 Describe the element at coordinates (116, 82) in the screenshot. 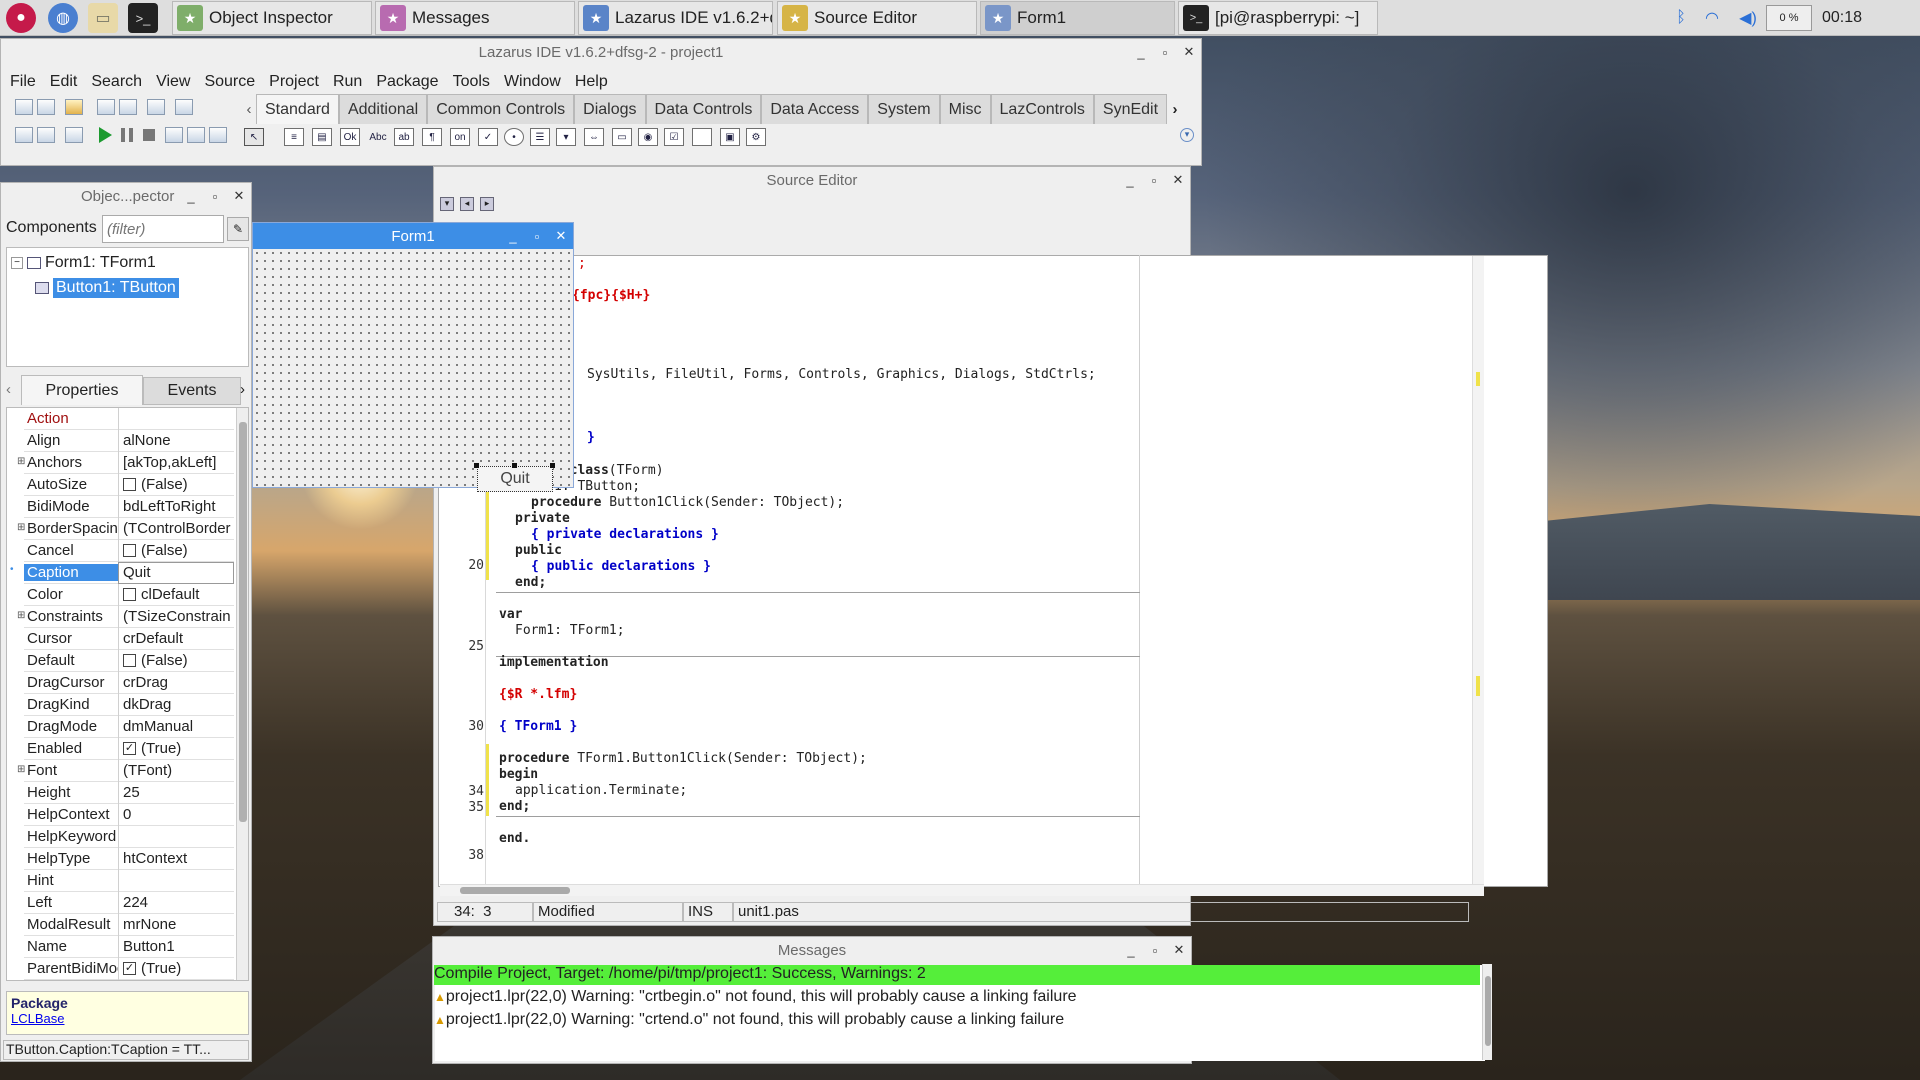

I see `menu-search: Search` at that location.